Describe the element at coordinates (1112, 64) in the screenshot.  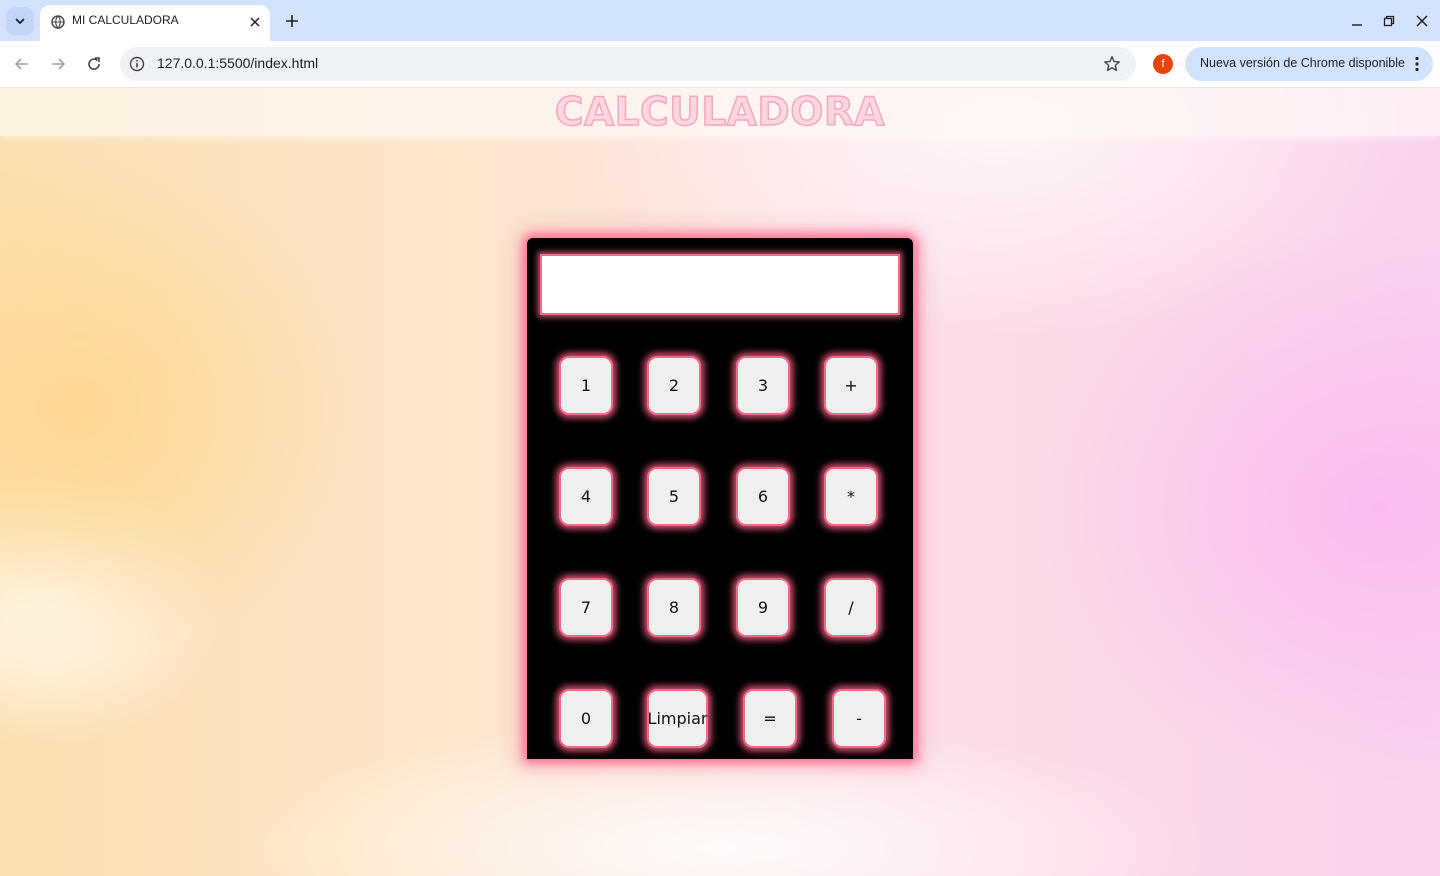
I see `bookmark-star-icon` at that location.